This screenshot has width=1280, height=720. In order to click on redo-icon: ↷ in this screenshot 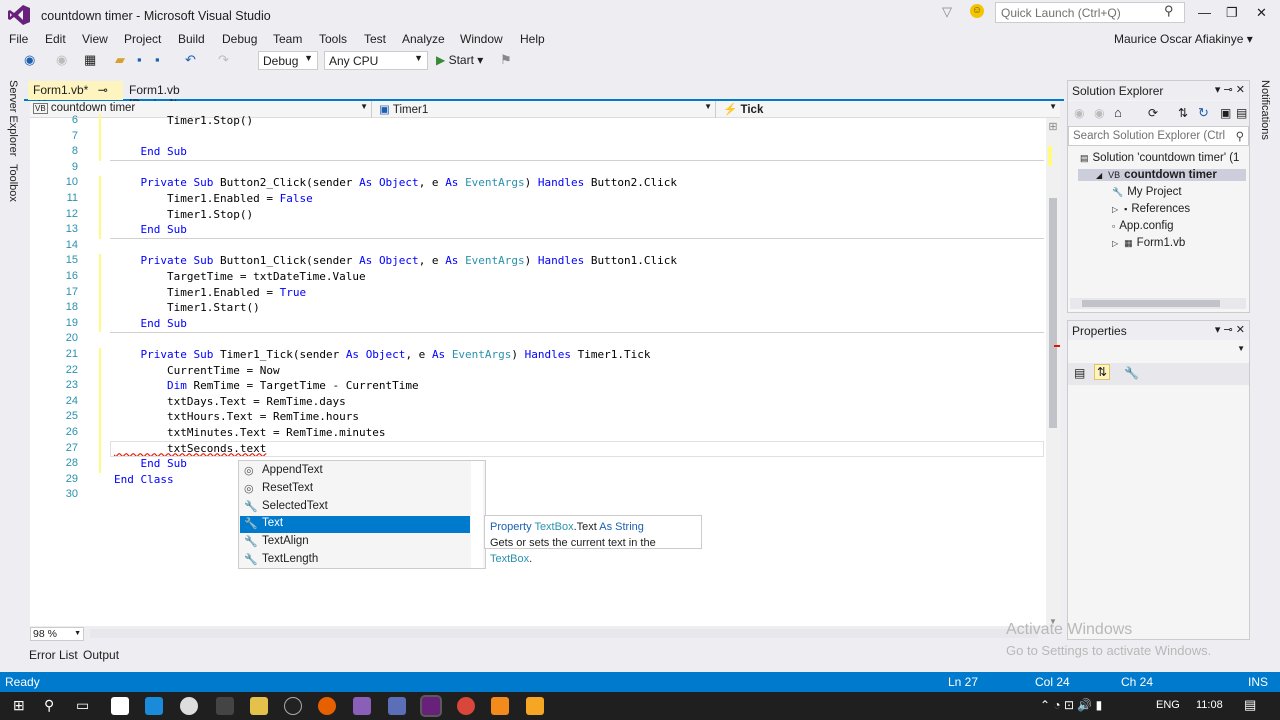, I will do `click(223, 60)`.